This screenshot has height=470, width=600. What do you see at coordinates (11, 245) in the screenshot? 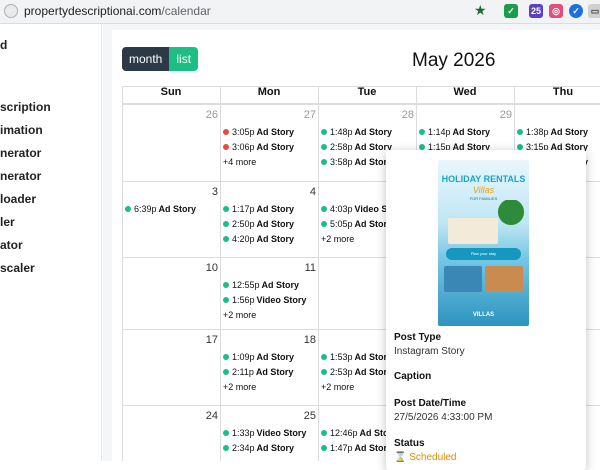
I see `sidebar-item: ator` at bounding box center [11, 245].